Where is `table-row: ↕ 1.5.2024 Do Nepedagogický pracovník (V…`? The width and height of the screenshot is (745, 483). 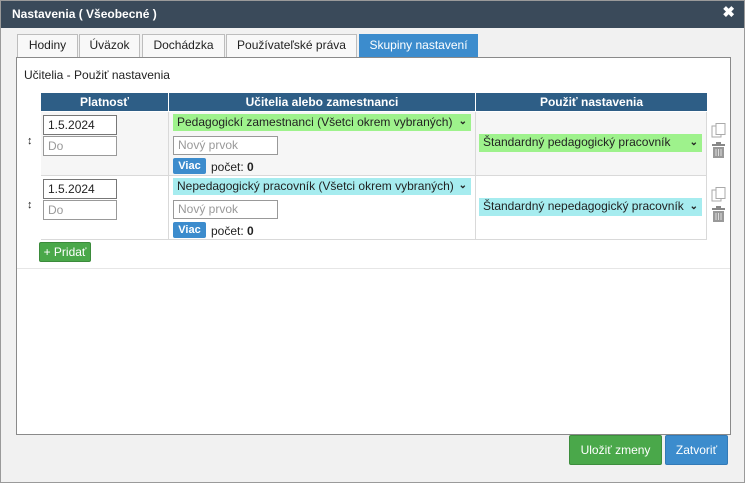 table-row: ↕ 1.5.2024 Do Nepedagogický pracovník (V… is located at coordinates (376, 208).